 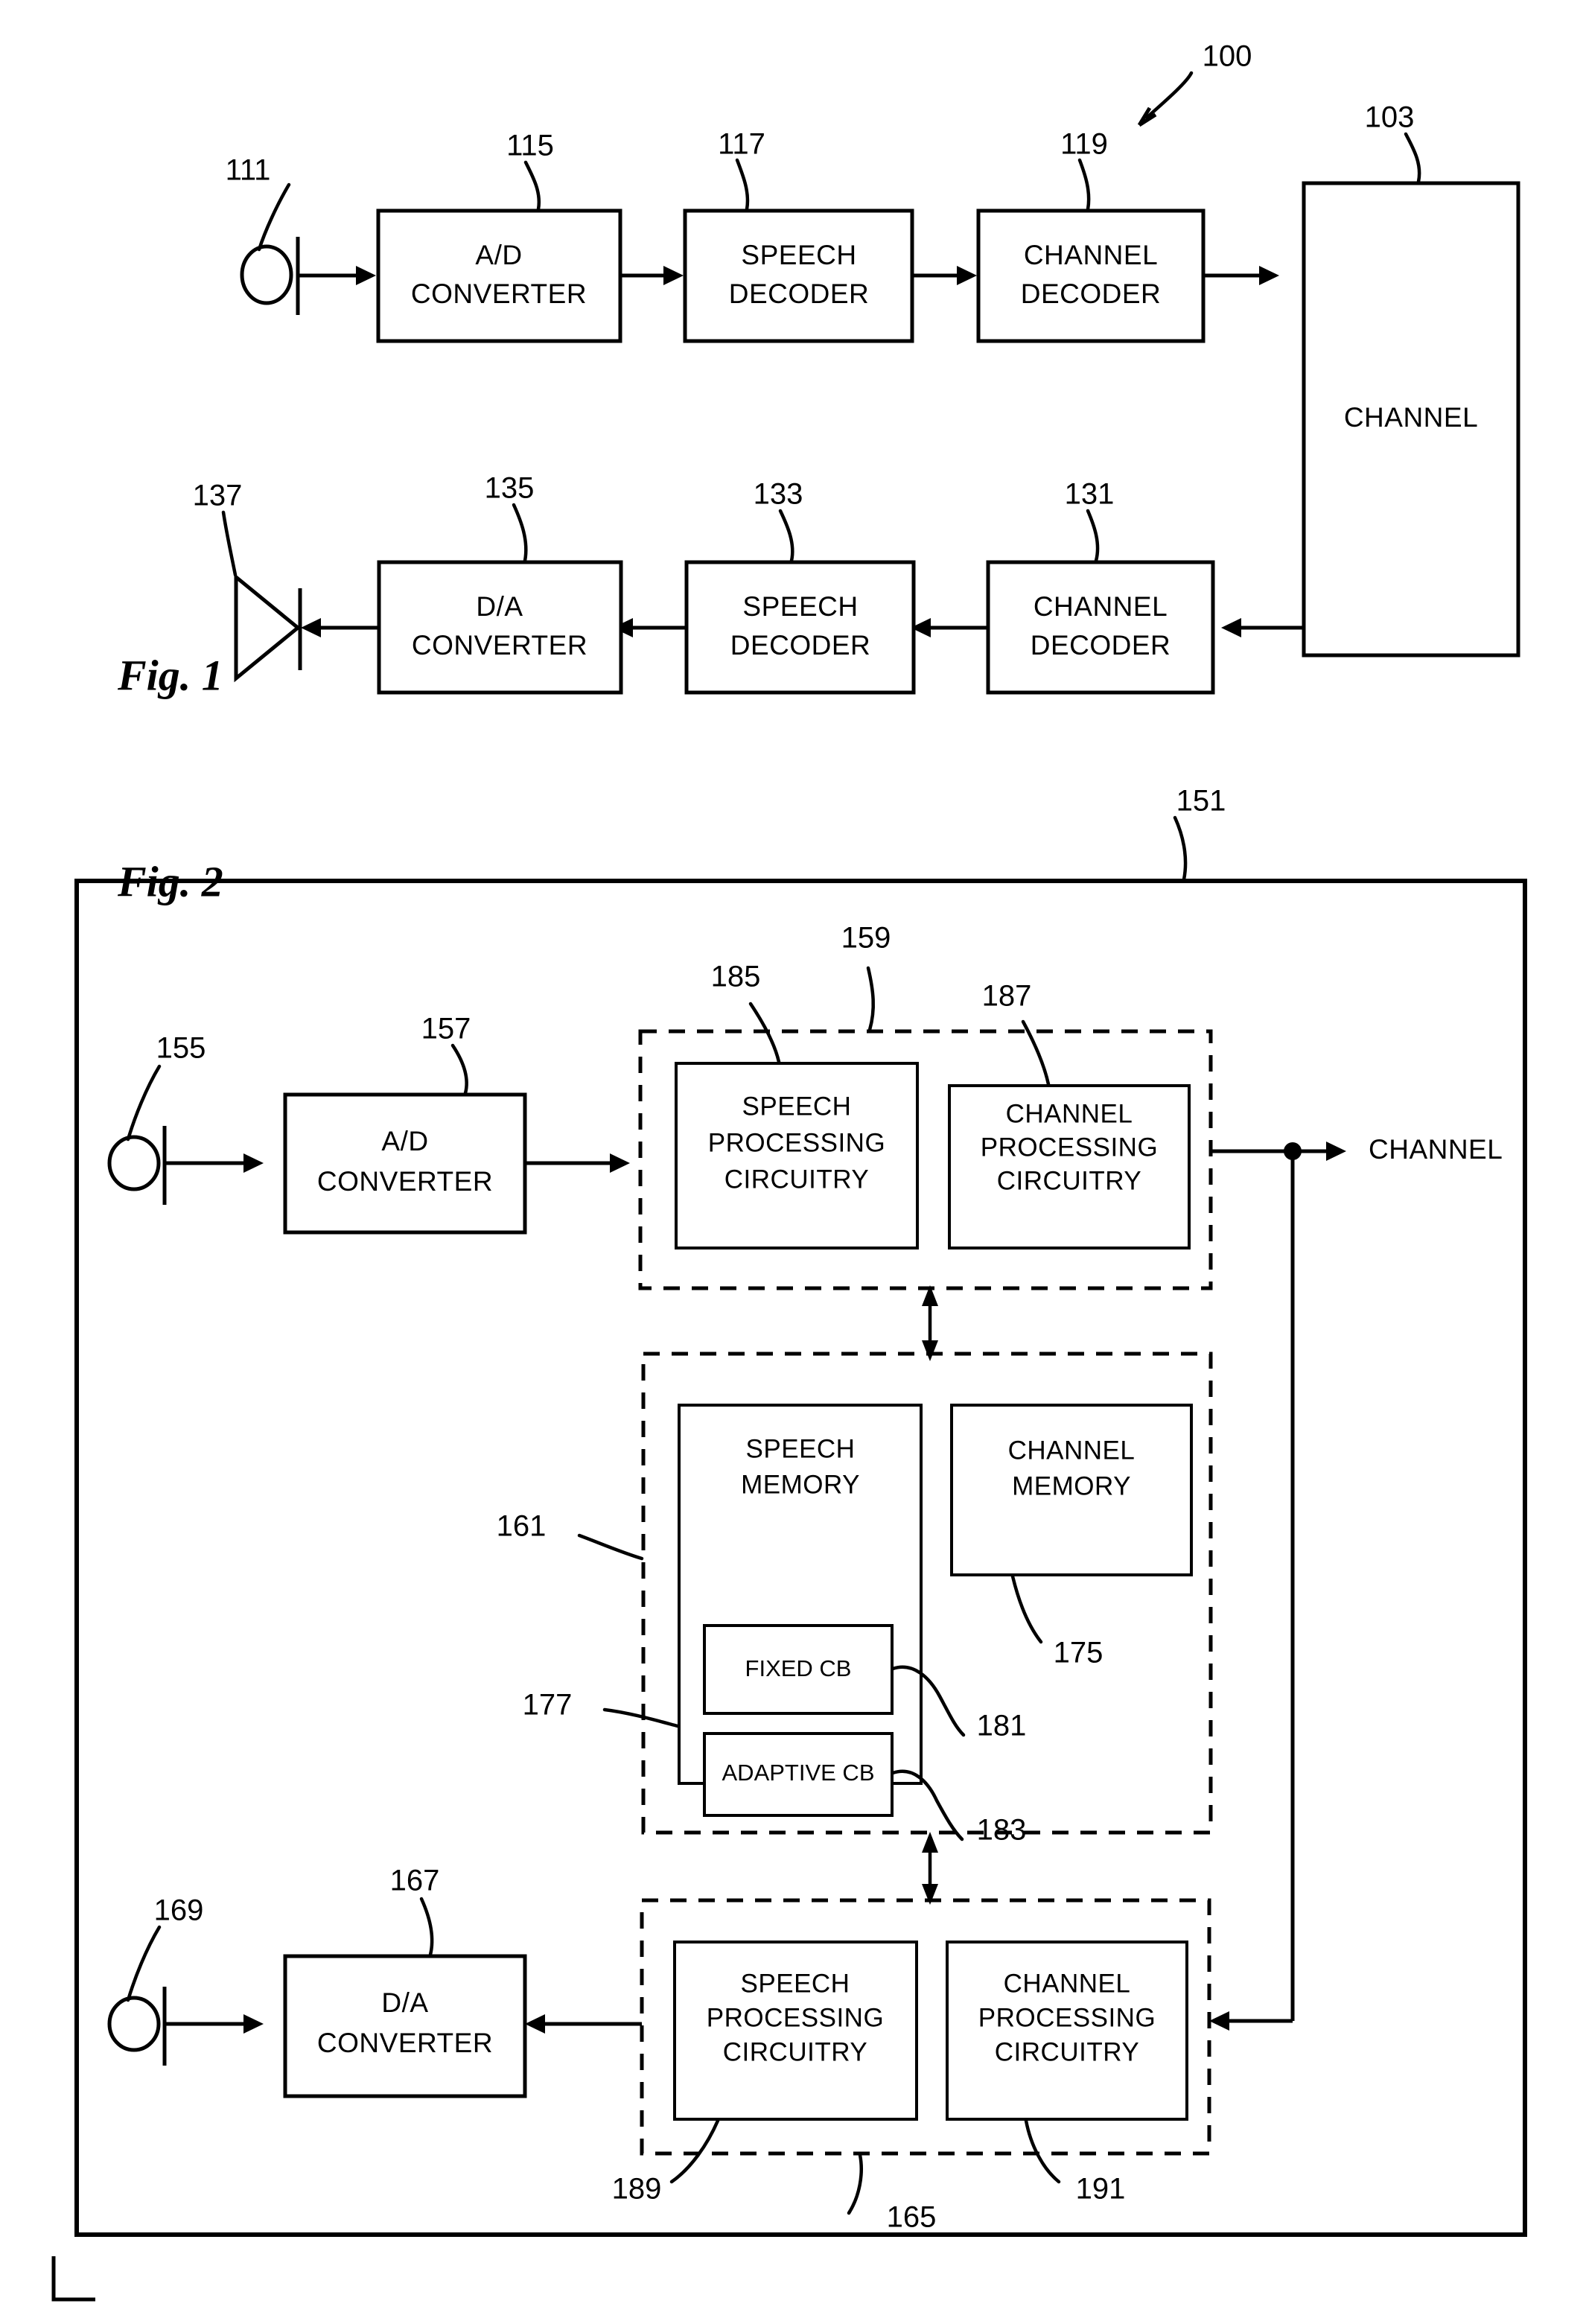 I want to click on ref-135: 135, so click(x=510, y=488).